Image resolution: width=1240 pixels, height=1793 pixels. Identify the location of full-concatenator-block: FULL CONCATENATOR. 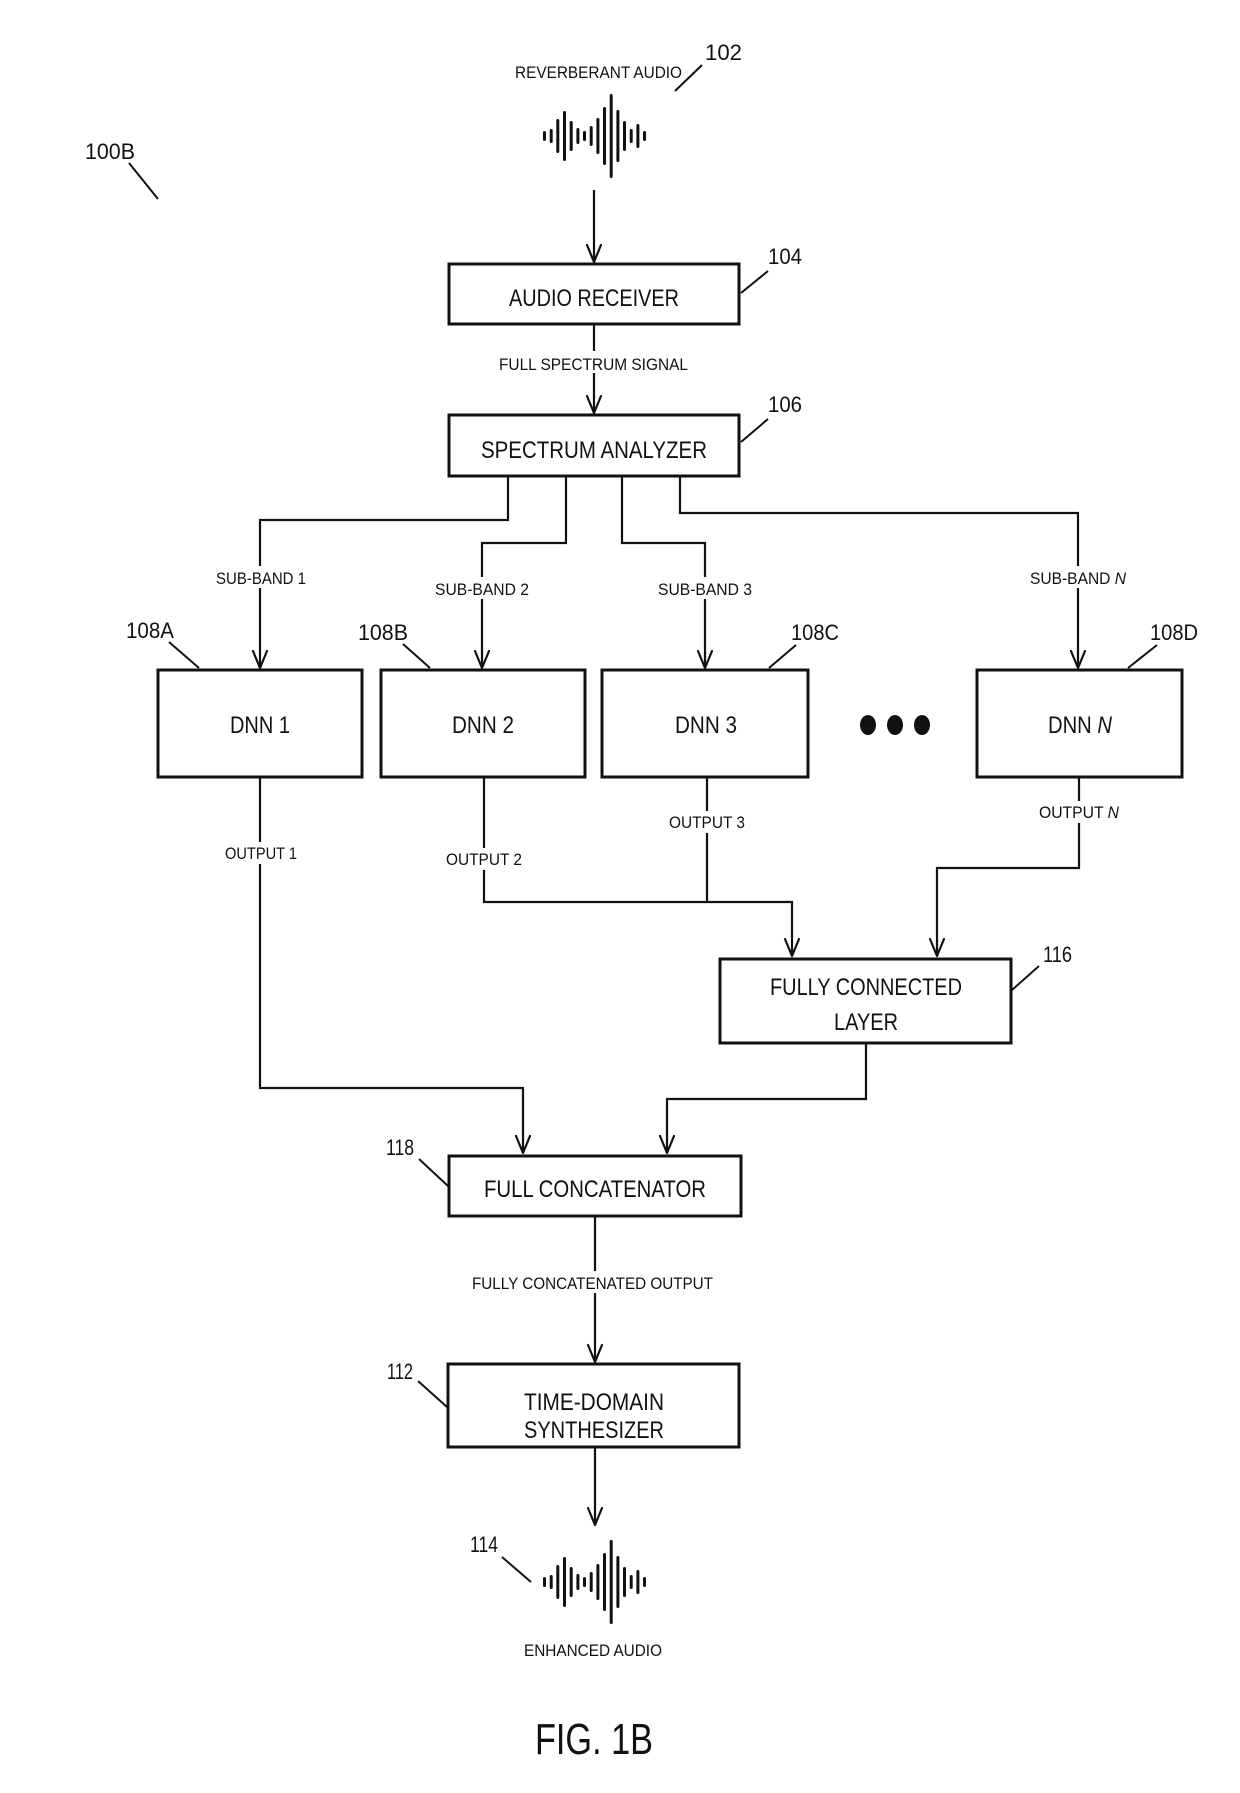
(595, 1186).